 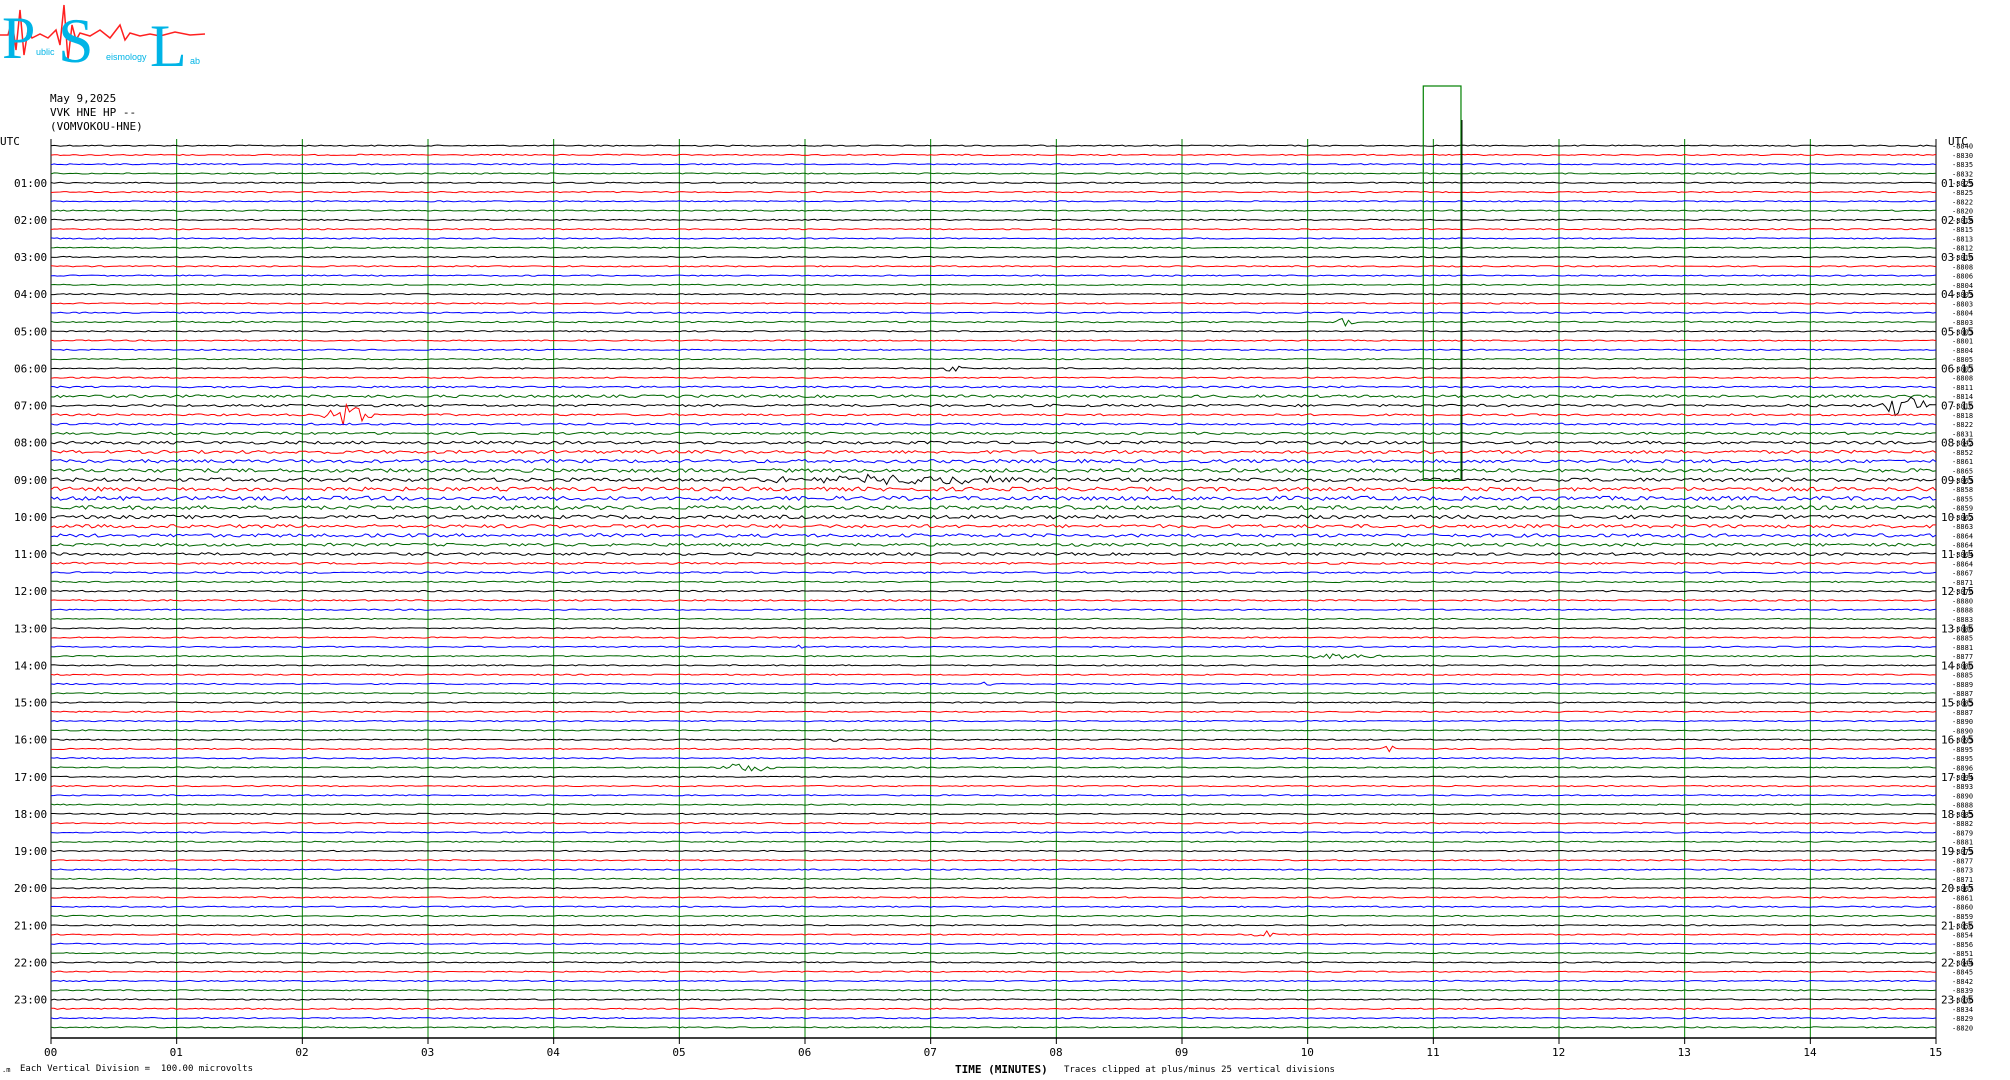 What do you see at coordinates (1962, 156) in the screenshot?
I see `trace-offset-label: -8830` at bounding box center [1962, 156].